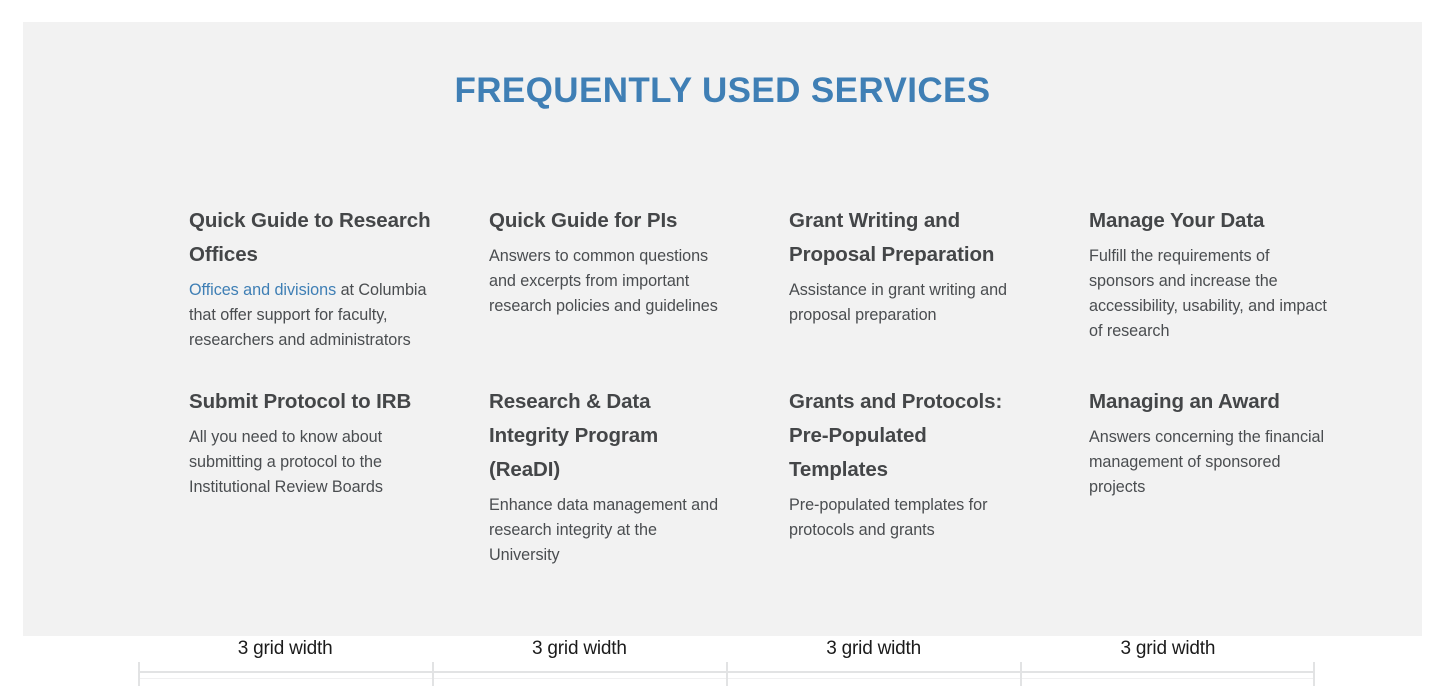 The width and height of the screenshot is (1444, 695). I want to click on service-card-title: Quick Guide to Research Offices, so click(310, 237).